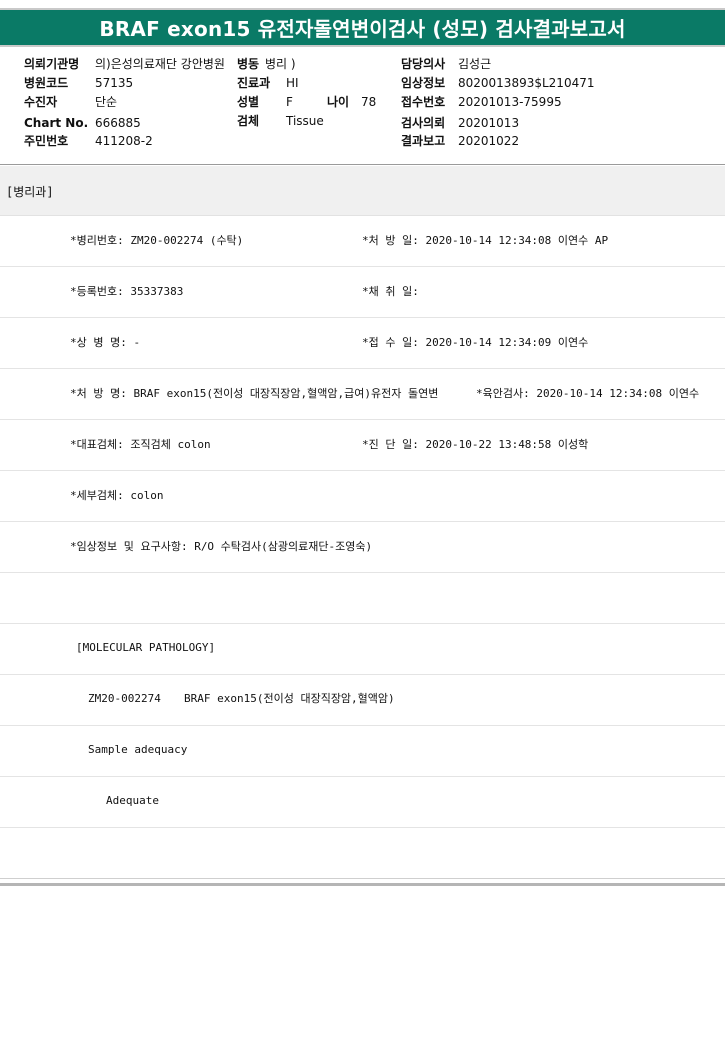  What do you see at coordinates (588, 393) in the screenshot?
I see `gross-exam-date: *육안검사: 2020-10-14 12:34:08 이연수` at bounding box center [588, 393].